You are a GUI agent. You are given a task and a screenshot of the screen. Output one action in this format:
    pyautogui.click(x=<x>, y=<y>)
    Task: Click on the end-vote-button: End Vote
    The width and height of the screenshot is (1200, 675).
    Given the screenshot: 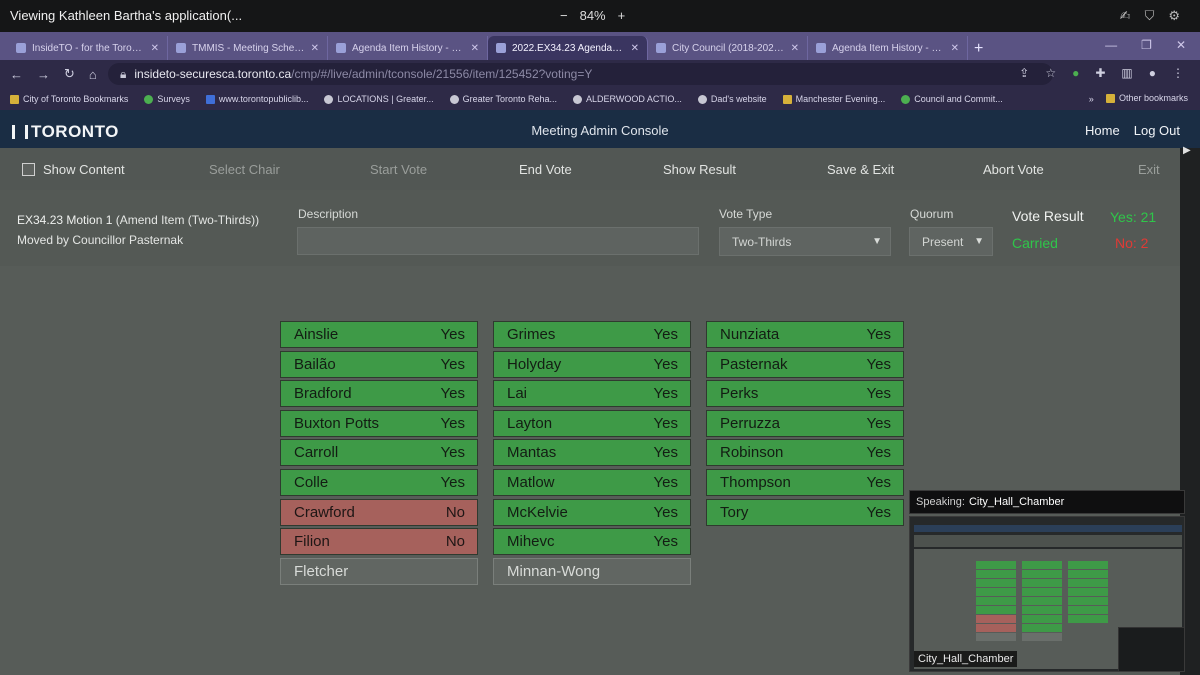 What is the action you would take?
    pyautogui.click(x=545, y=169)
    